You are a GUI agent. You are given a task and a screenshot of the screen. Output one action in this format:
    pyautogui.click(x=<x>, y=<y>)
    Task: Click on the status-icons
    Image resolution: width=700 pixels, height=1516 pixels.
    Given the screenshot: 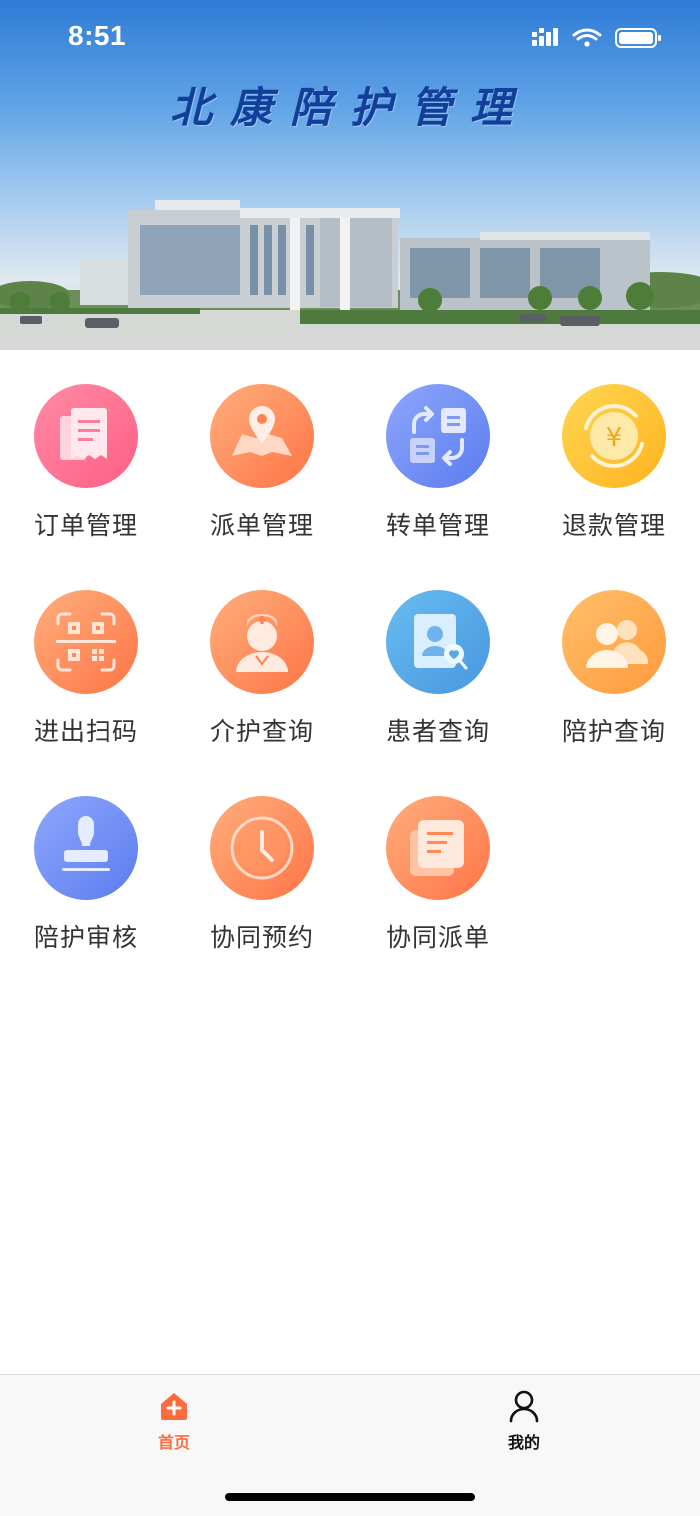 What is the action you would take?
    pyautogui.click(x=598, y=40)
    